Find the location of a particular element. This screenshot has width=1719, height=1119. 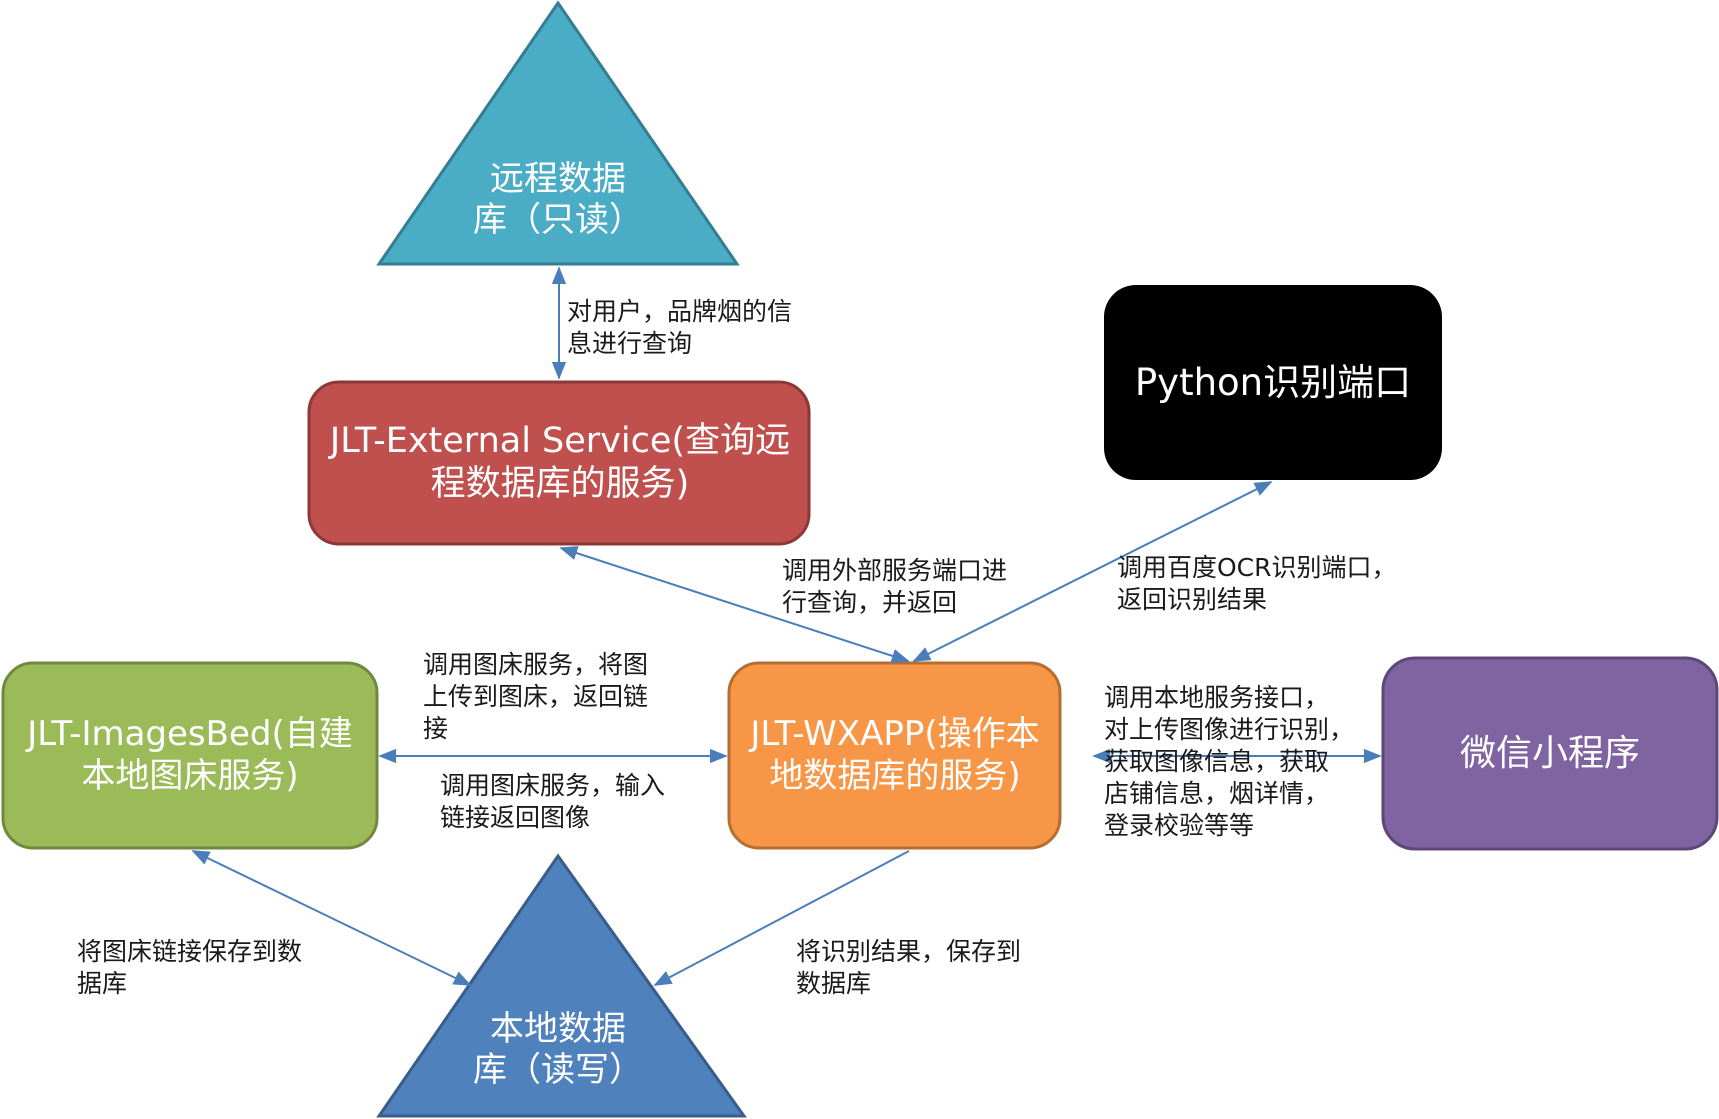

python-ocr-label: Python识别端口 is located at coordinates (1273, 382).